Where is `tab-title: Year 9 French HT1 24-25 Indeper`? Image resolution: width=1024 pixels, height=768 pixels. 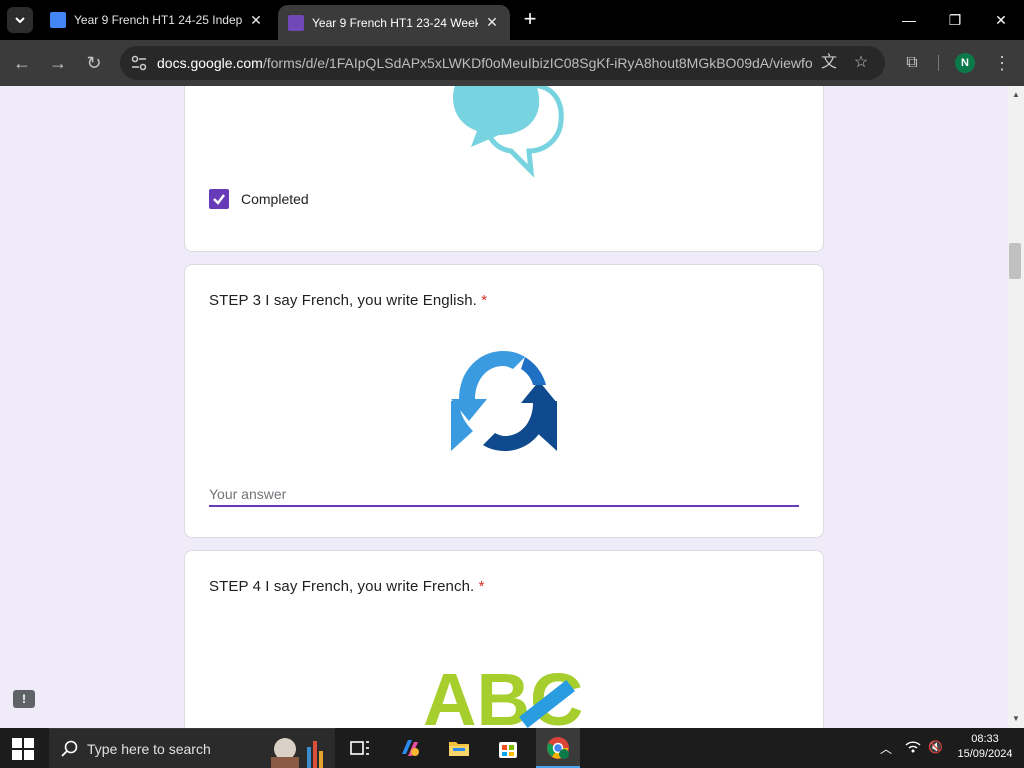
tab-title: Year 9 French HT1 24-25 Indeper is located at coordinates (158, 20).